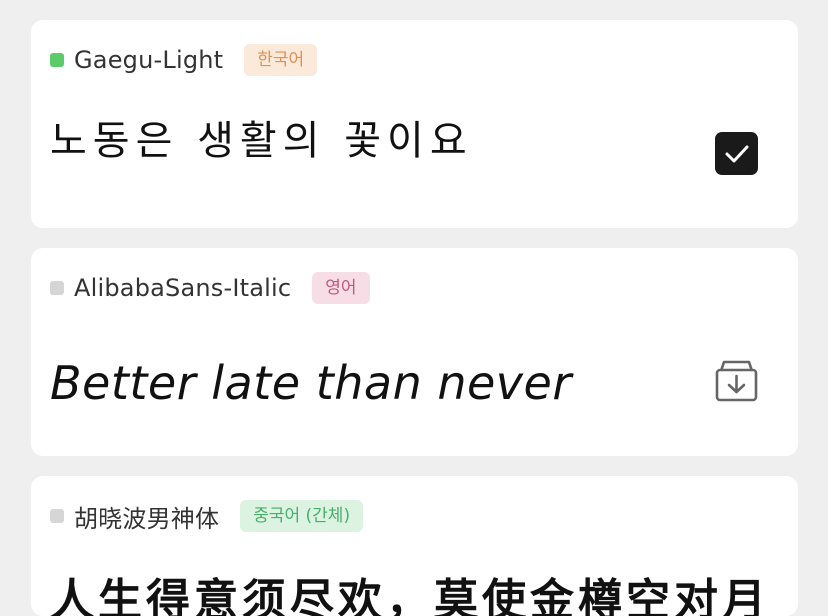 The width and height of the screenshot is (828, 616). Describe the element at coordinates (302, 516) in the screenshot. I see `language-badge: 중국어 (간체)` at that location.